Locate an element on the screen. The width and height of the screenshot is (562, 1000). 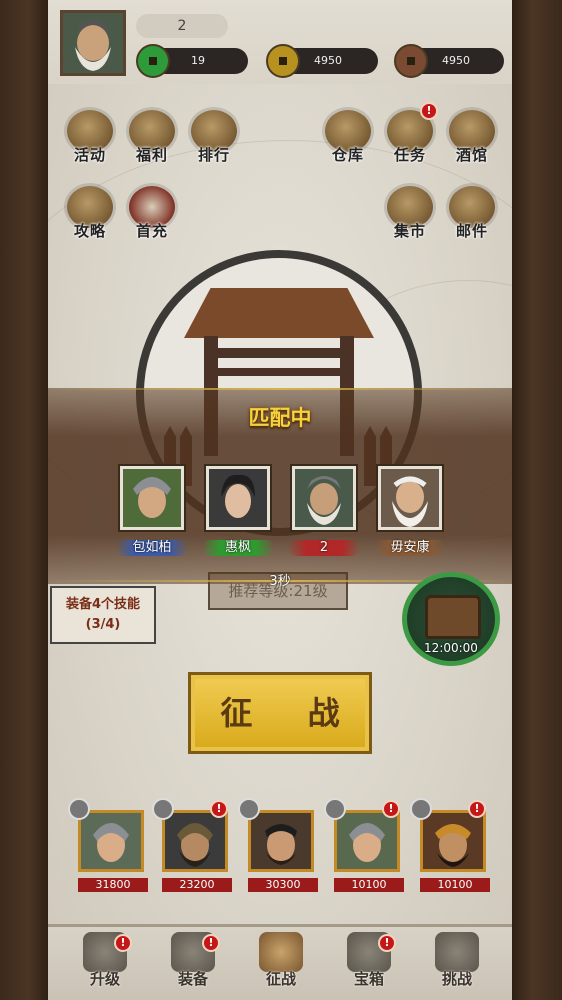
chest-countdown: 12:00:00 is located at coordinates (451, 648).